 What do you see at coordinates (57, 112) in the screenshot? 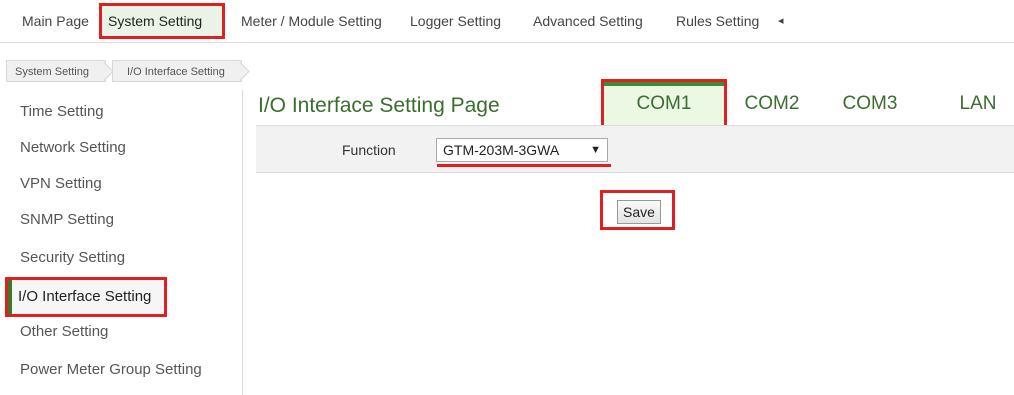
I see `sidebar-item-time: Time Setting` at bounding box center [57, 112].